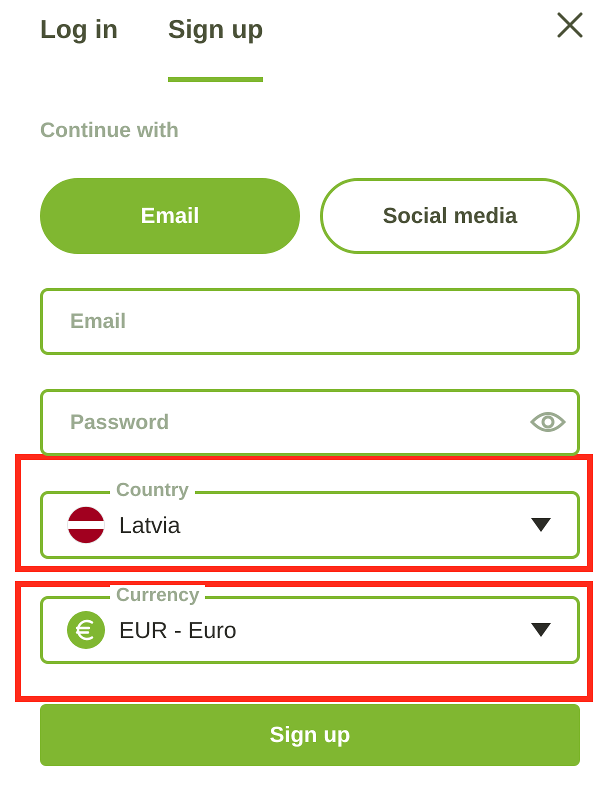 Image resolution: width=610 pixels, height=792 pixels. I want to click on selected-value: EUR - Euro, so click(178, 630).